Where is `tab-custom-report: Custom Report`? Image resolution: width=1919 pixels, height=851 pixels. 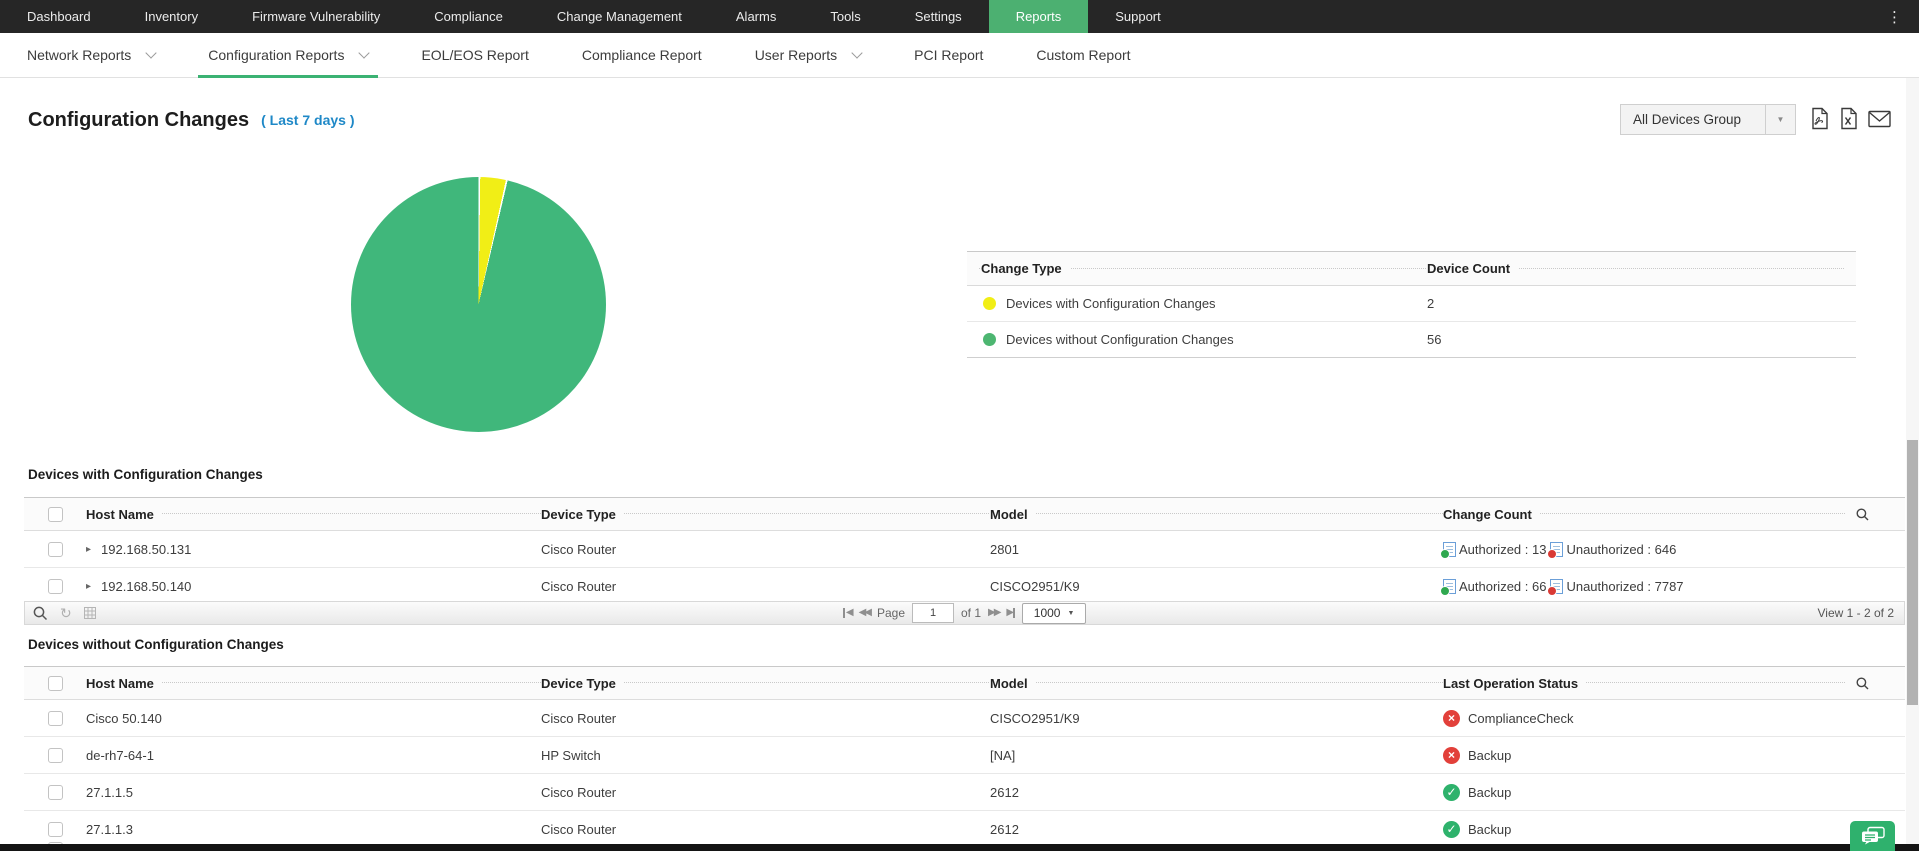 tab-custom-report: Custom Report is located at coordinates (1083, 55).